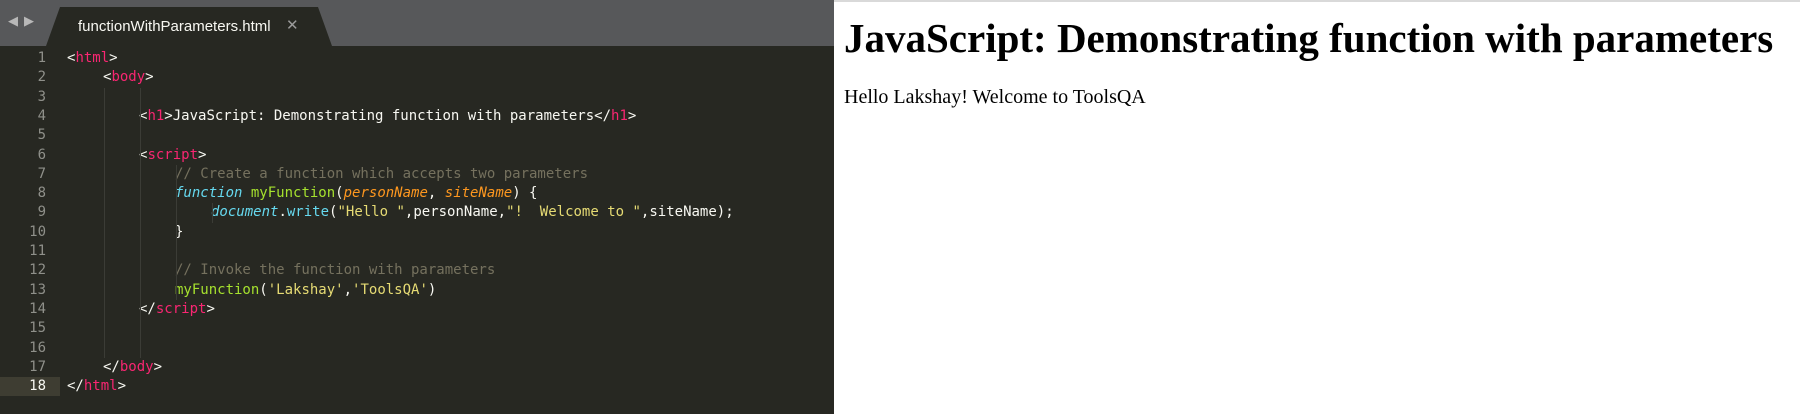  What do you see at coordinates (41, 212) in the screenshot?
I see `line-number: 9` at bounding box center [41, 212].